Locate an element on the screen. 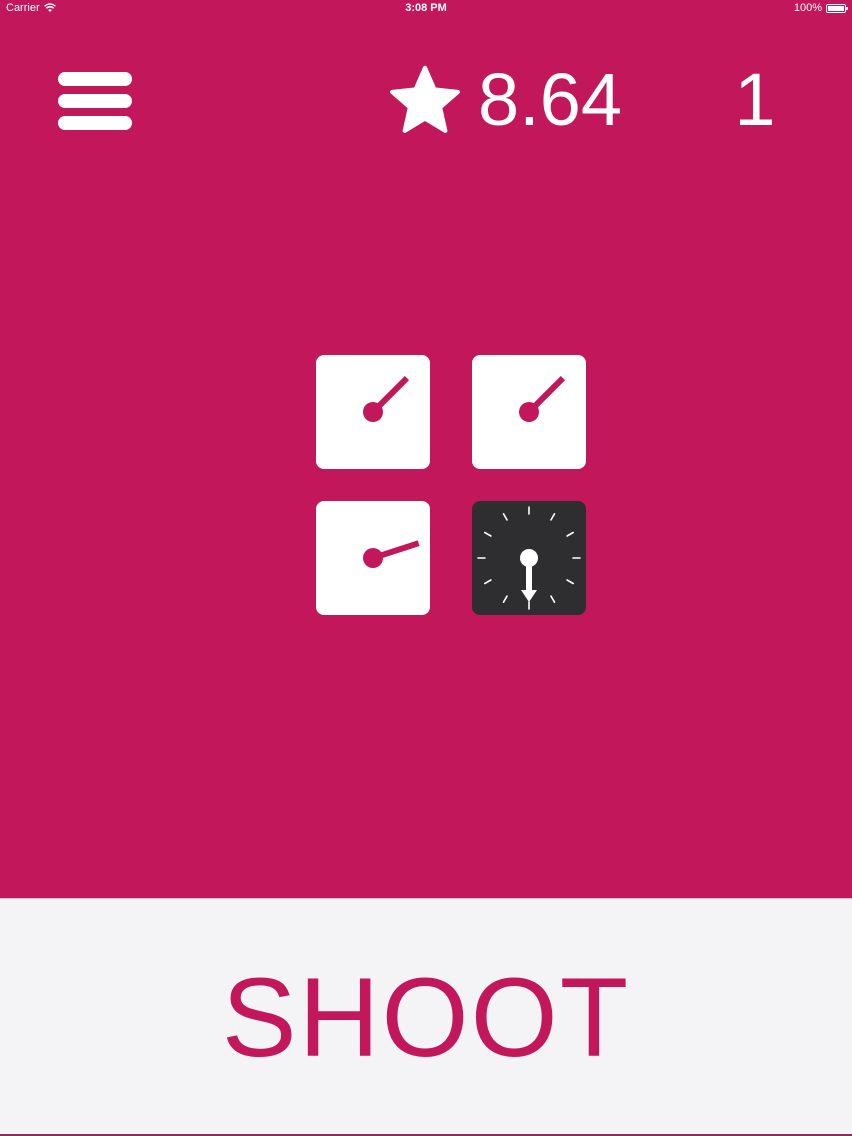  battery-icon is located at coordinates (837, 8).